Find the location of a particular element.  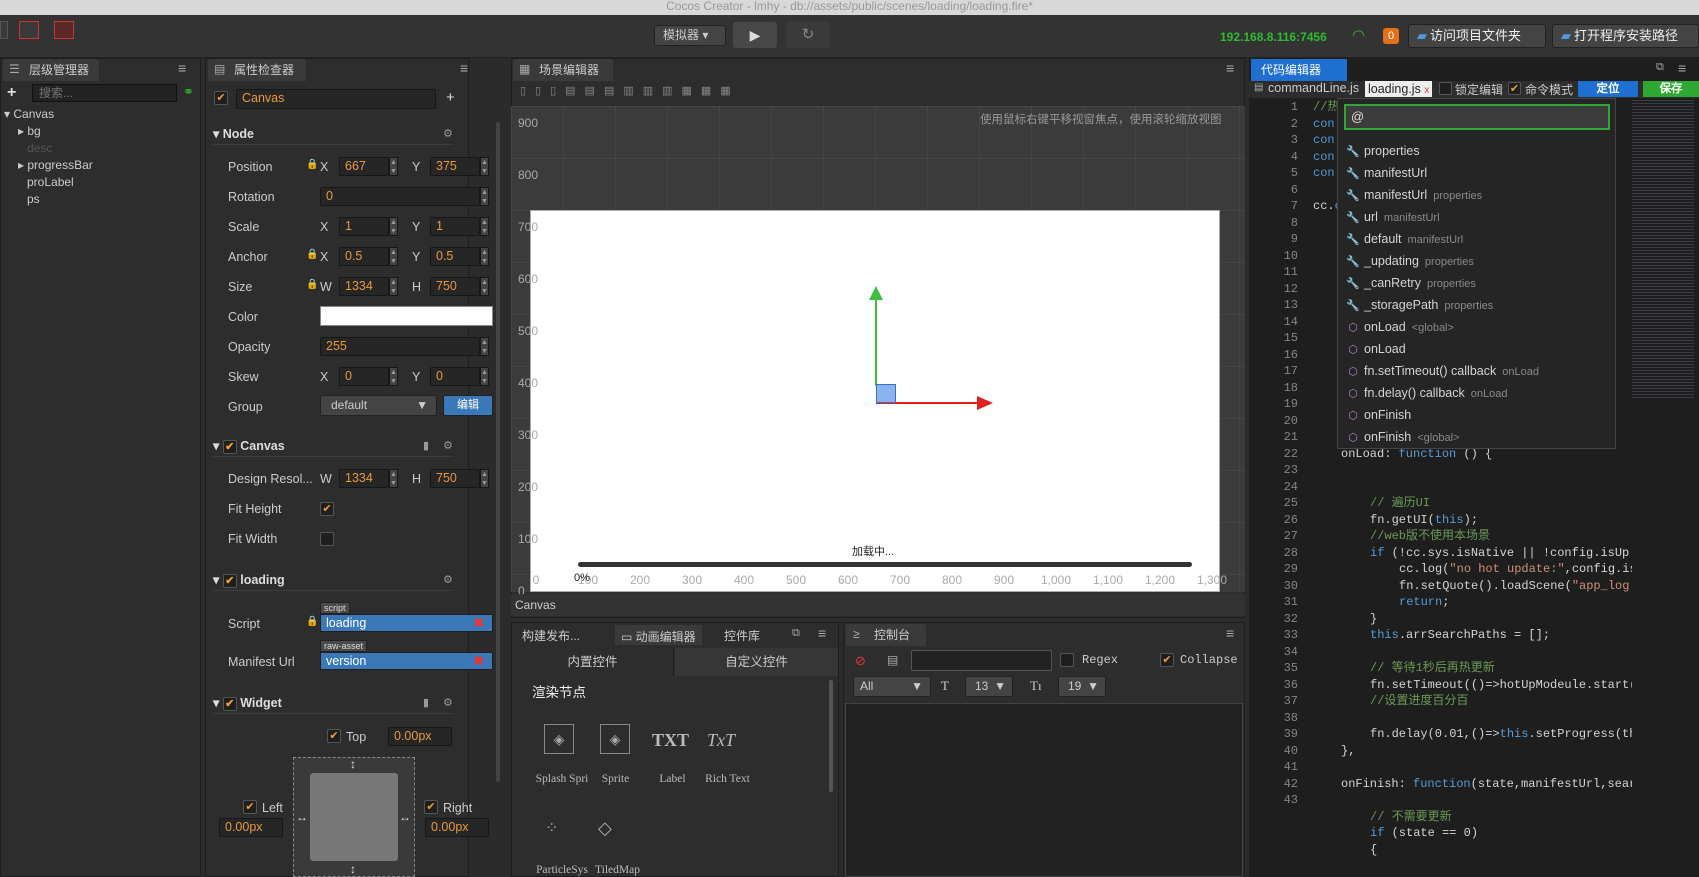

widget-top-checkbox: ✔ is located at coordinates (334, 736).